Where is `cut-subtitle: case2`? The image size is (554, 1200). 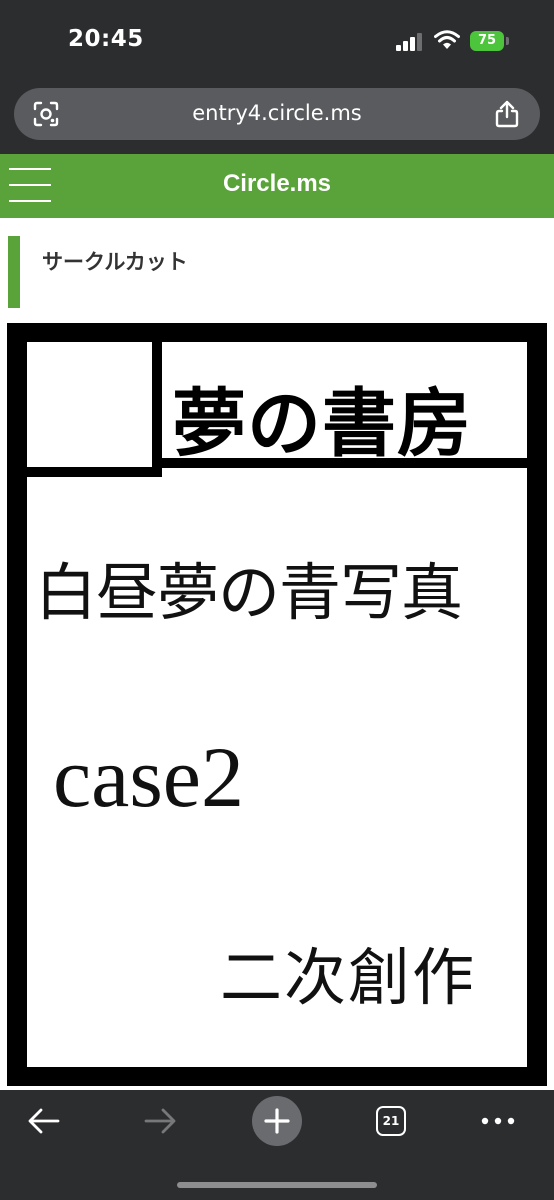
cut-subtitle: case2 is located at coordinates (148, 777).